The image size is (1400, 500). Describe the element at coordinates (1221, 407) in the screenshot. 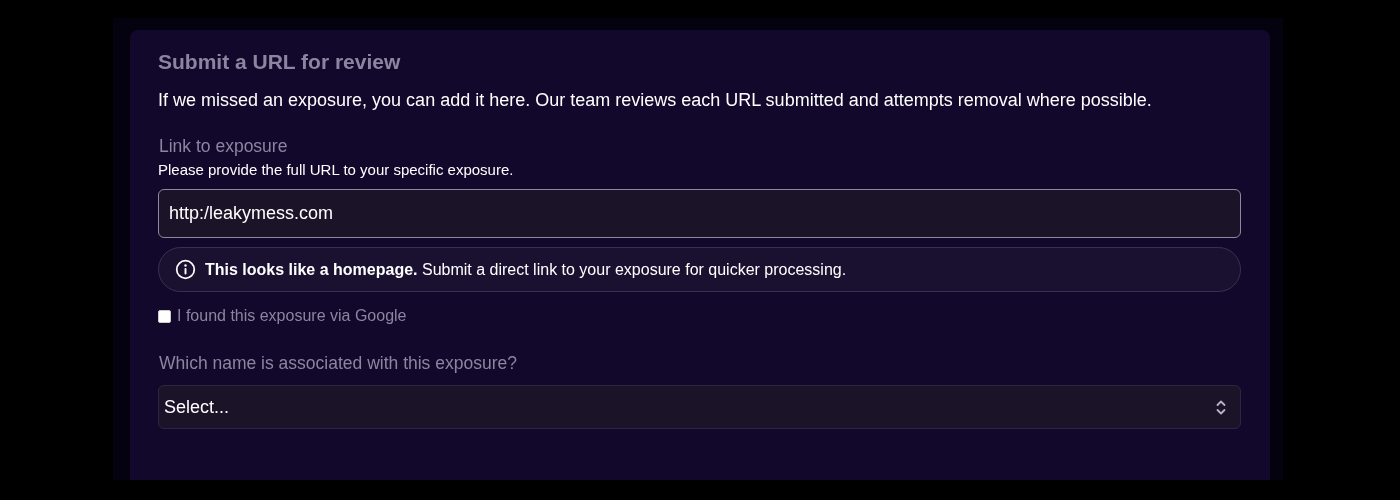

I see `chevron-up-down-icon` at that location.